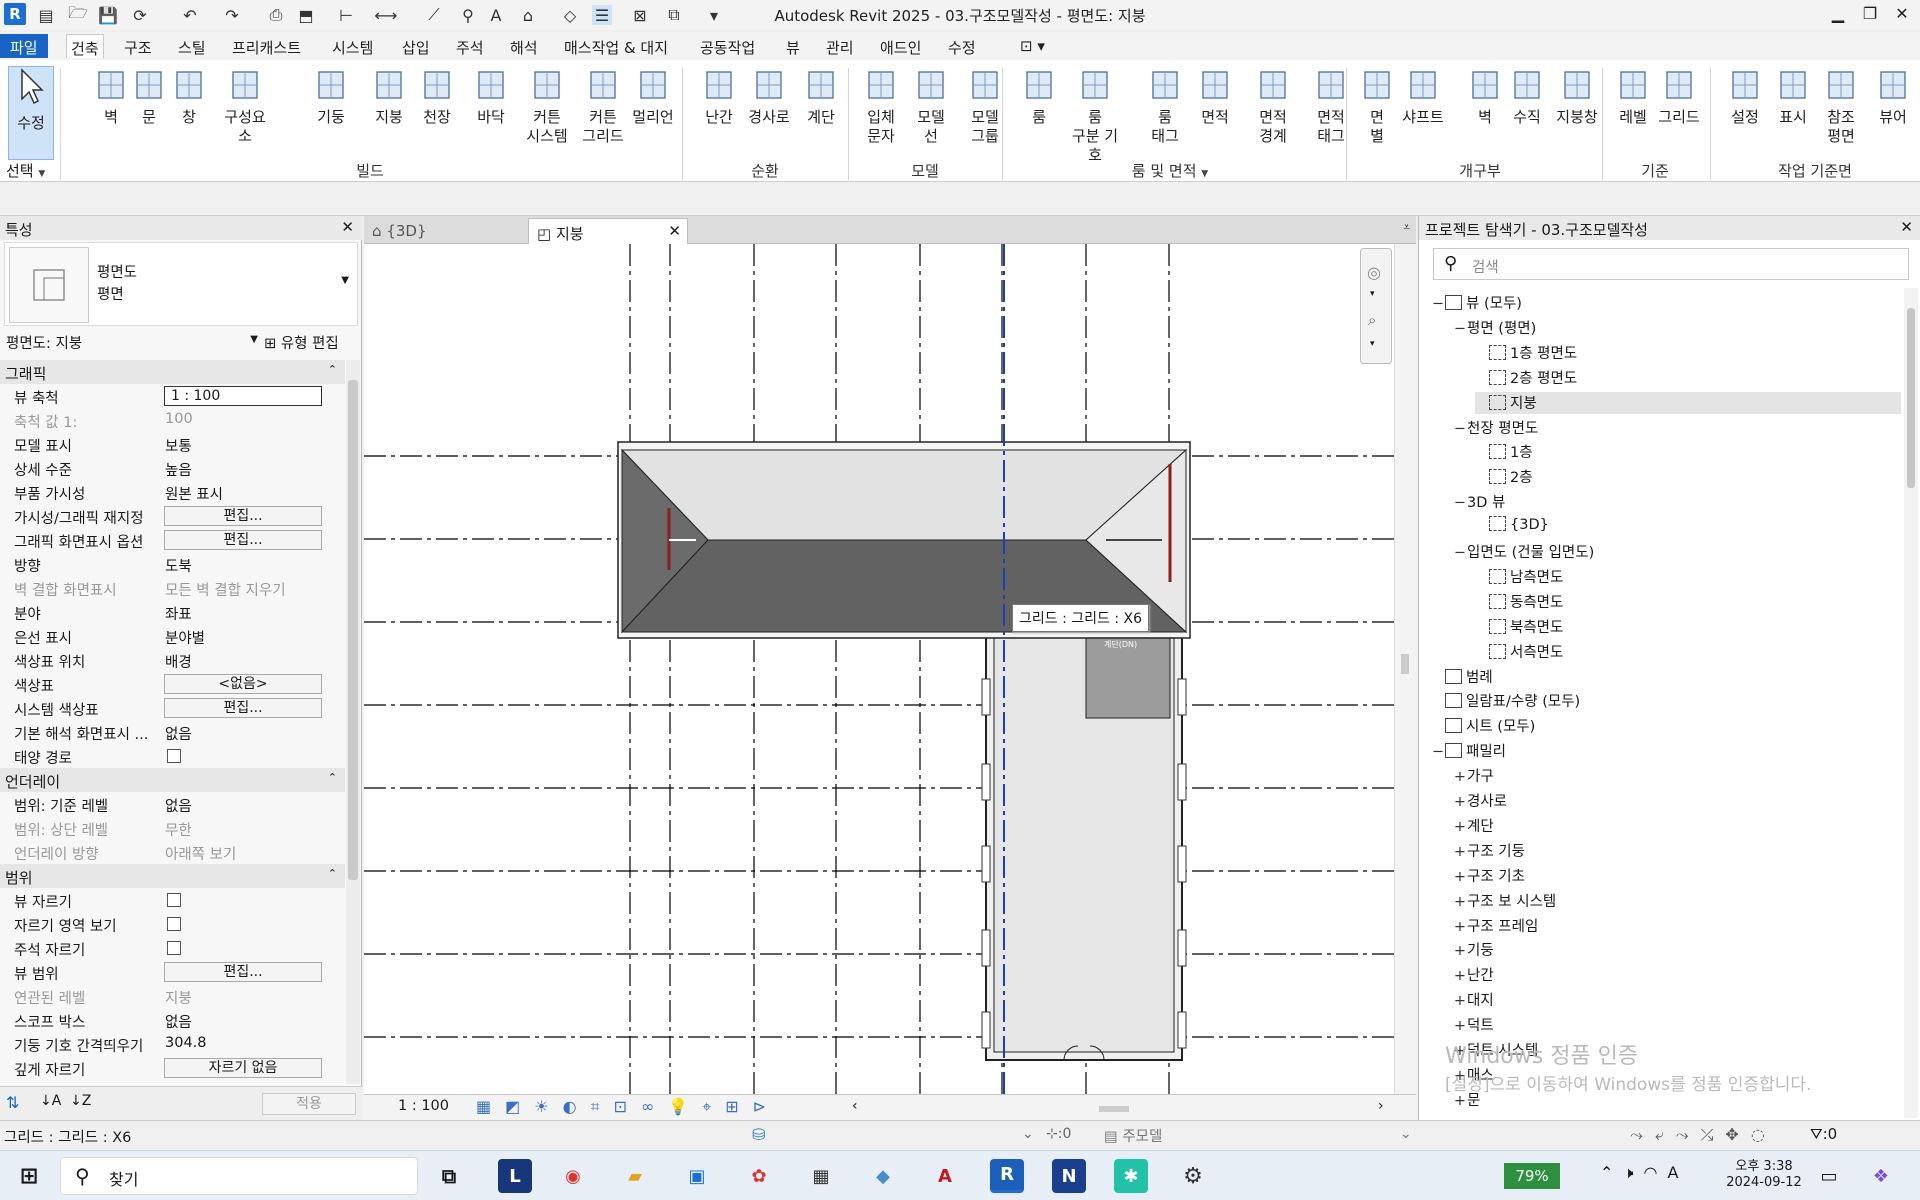 Image resolution: width=1920 pixels, height=1200 pixels. I want to click on browser-node: +난간, so click(1473, 975).